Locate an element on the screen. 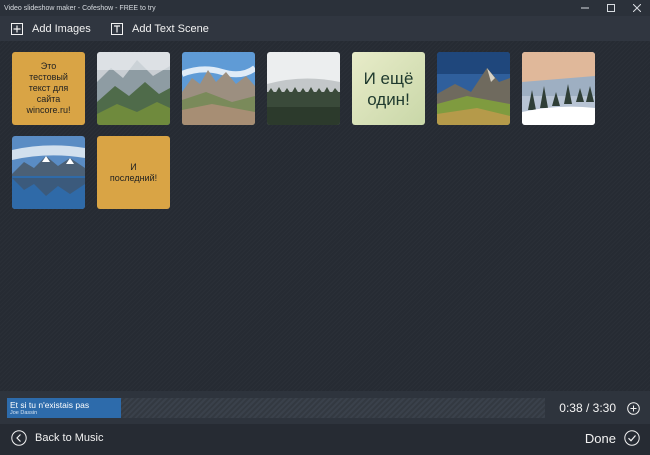  text-scene-tile: Это тестовый текст для сайта wincore.ru! is located at coordinates (48, 88).